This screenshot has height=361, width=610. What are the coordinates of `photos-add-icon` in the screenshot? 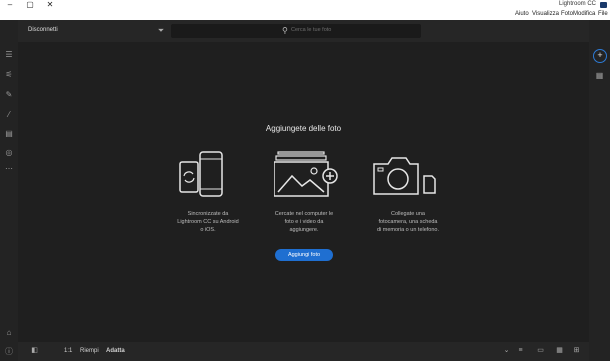 It's located at (306, 174).